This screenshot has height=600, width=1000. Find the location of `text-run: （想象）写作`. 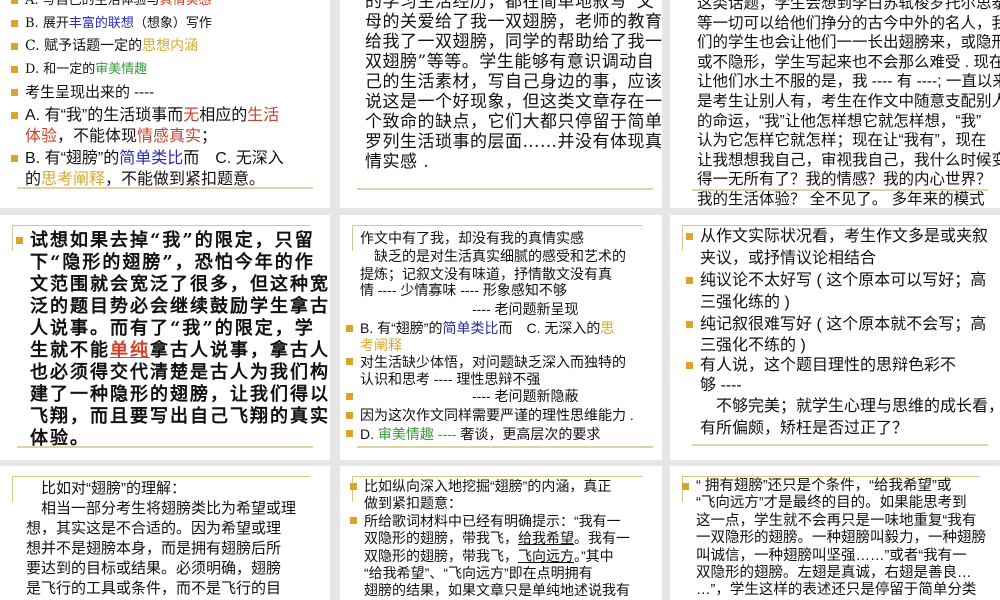

text-run: （想象）写作 is located at coordinates (172, 23).